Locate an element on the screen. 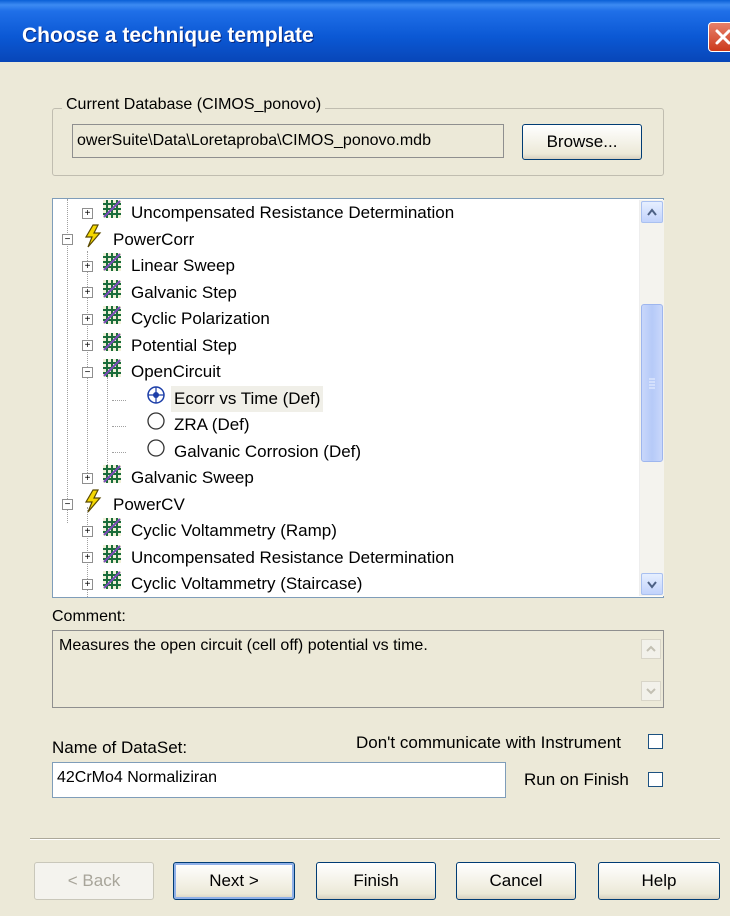 The image size is (730, 916). window-title: Choose a technique template is located at coordinates (168, 35).